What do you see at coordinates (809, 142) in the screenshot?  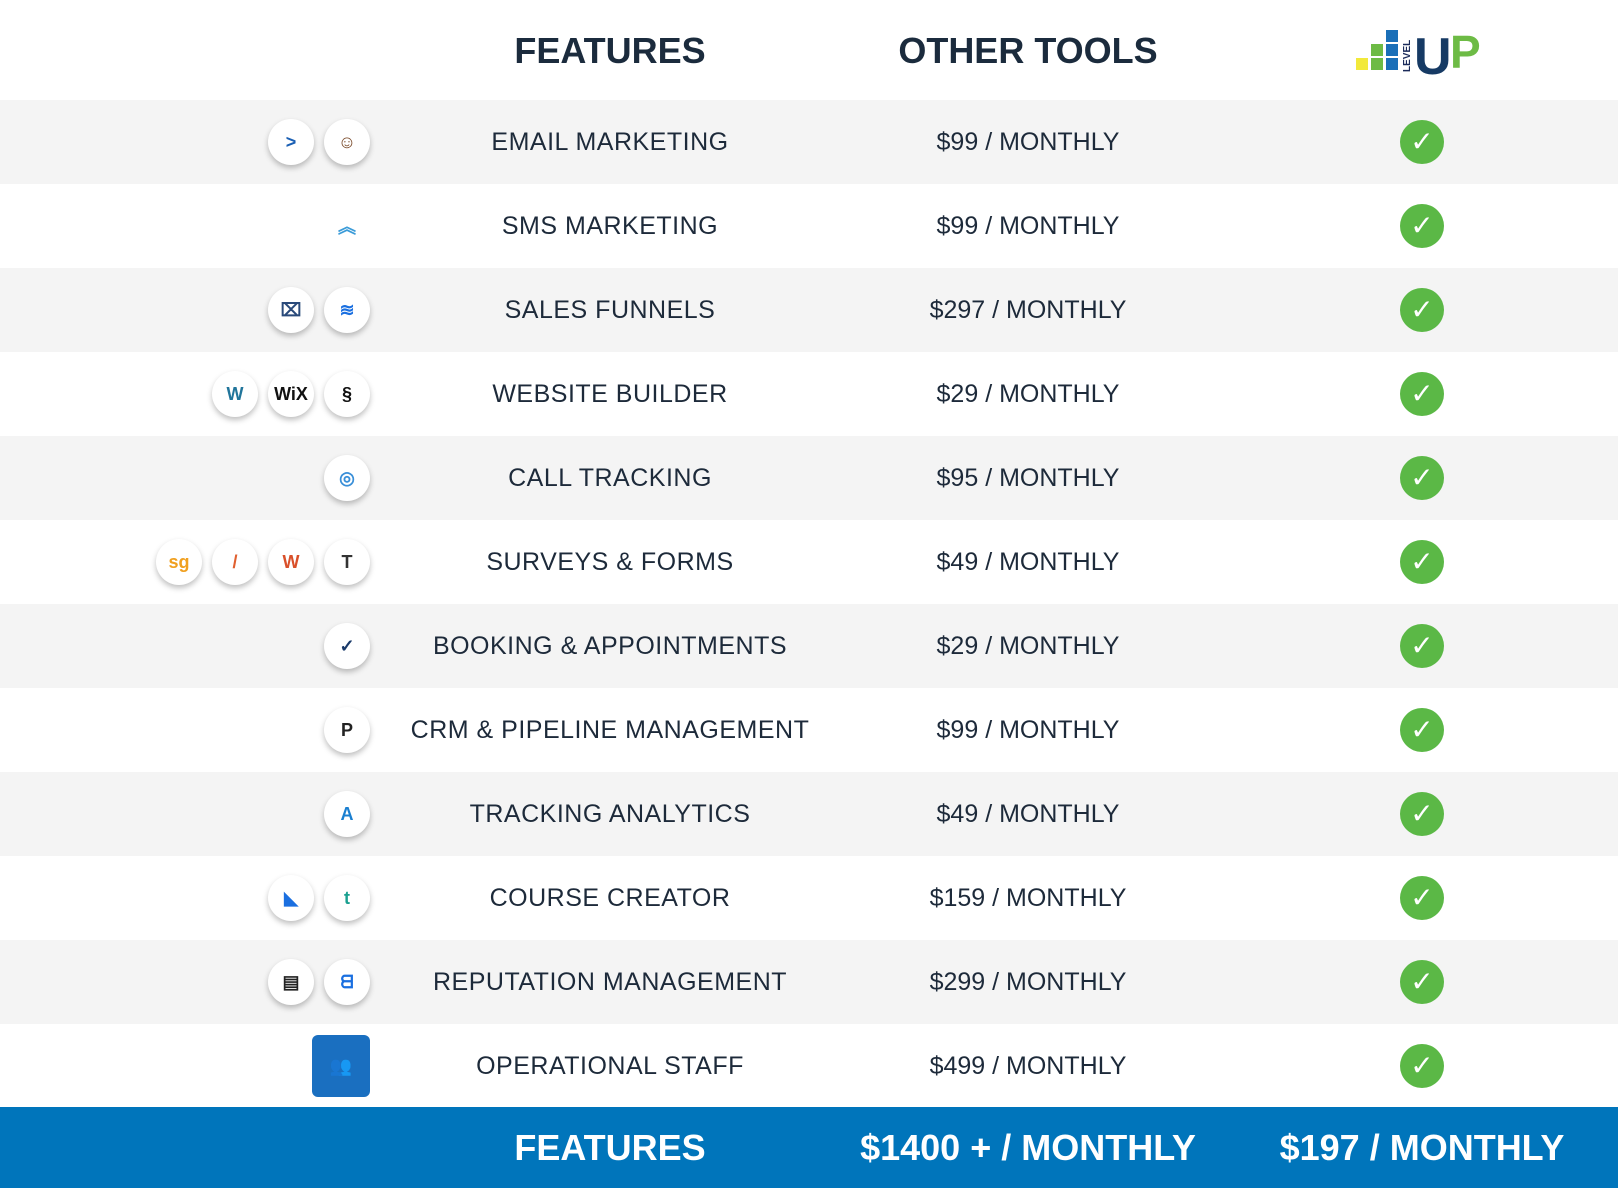 I see `feature-row: > ☺ EMAIL MARKETING $99 / MONTHLY ✓` at bounding box center [809, 142].